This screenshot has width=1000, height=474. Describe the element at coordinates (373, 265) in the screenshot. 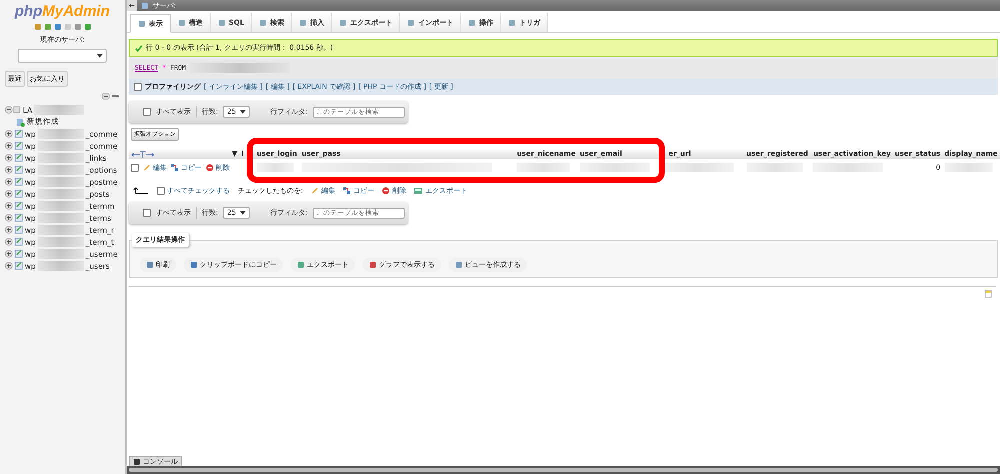

I see `chart-square-icon` at that location.